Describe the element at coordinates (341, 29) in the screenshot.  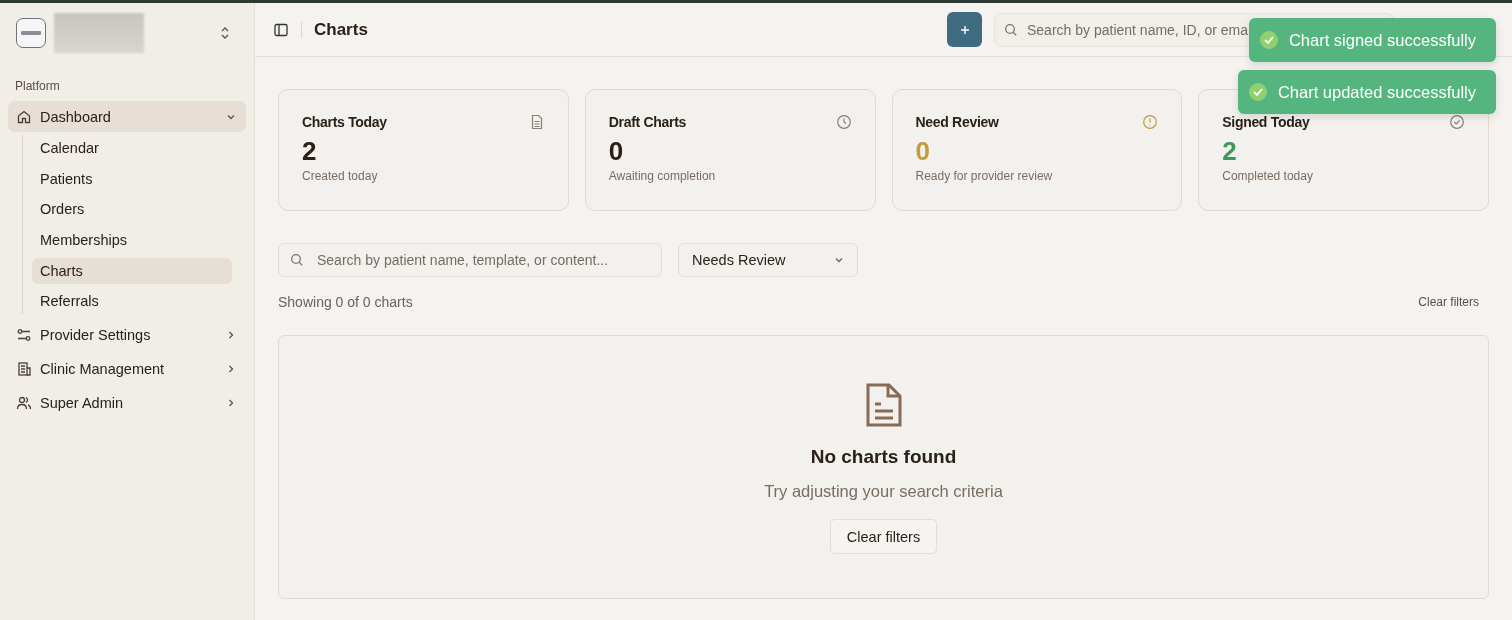
I see `page-title: Charts` at that location.